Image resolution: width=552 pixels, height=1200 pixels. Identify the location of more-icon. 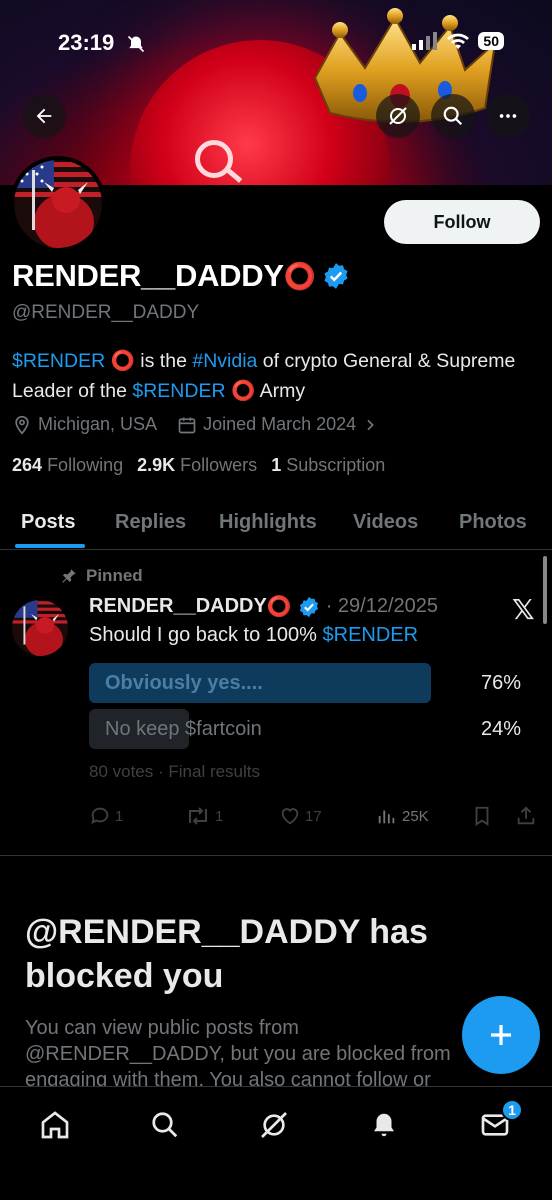
(508, 116).